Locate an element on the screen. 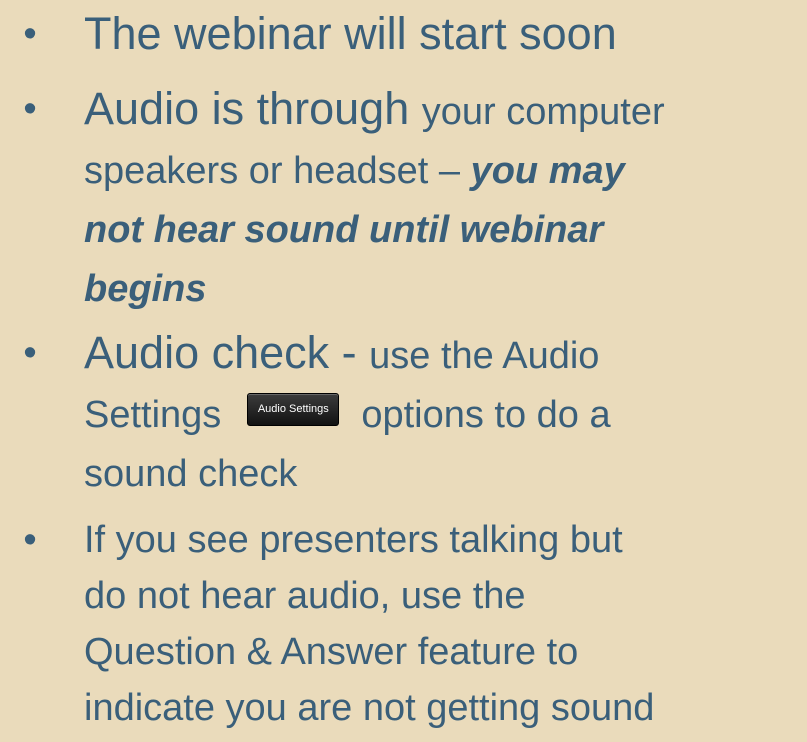 This screenshot has width=807, height=742. text-line: do not hear audio, use the is located at coordinates (305, 596).